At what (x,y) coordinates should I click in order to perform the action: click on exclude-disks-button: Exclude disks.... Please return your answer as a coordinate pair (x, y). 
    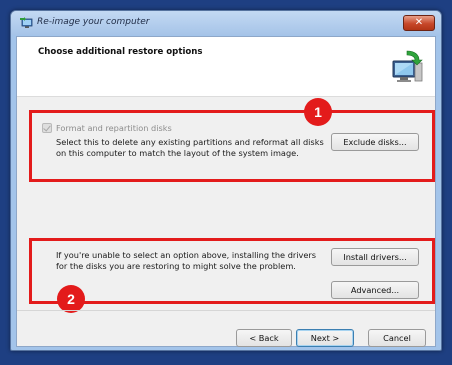
    Looking at the image, I should click on (375, 142).